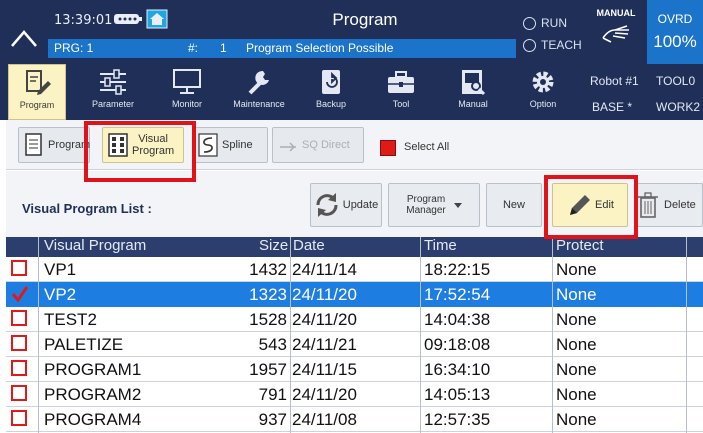 The width and height of the screenshot is (703, 433). I want to click on cell-name: PROGRAM1, so click(93, 369).